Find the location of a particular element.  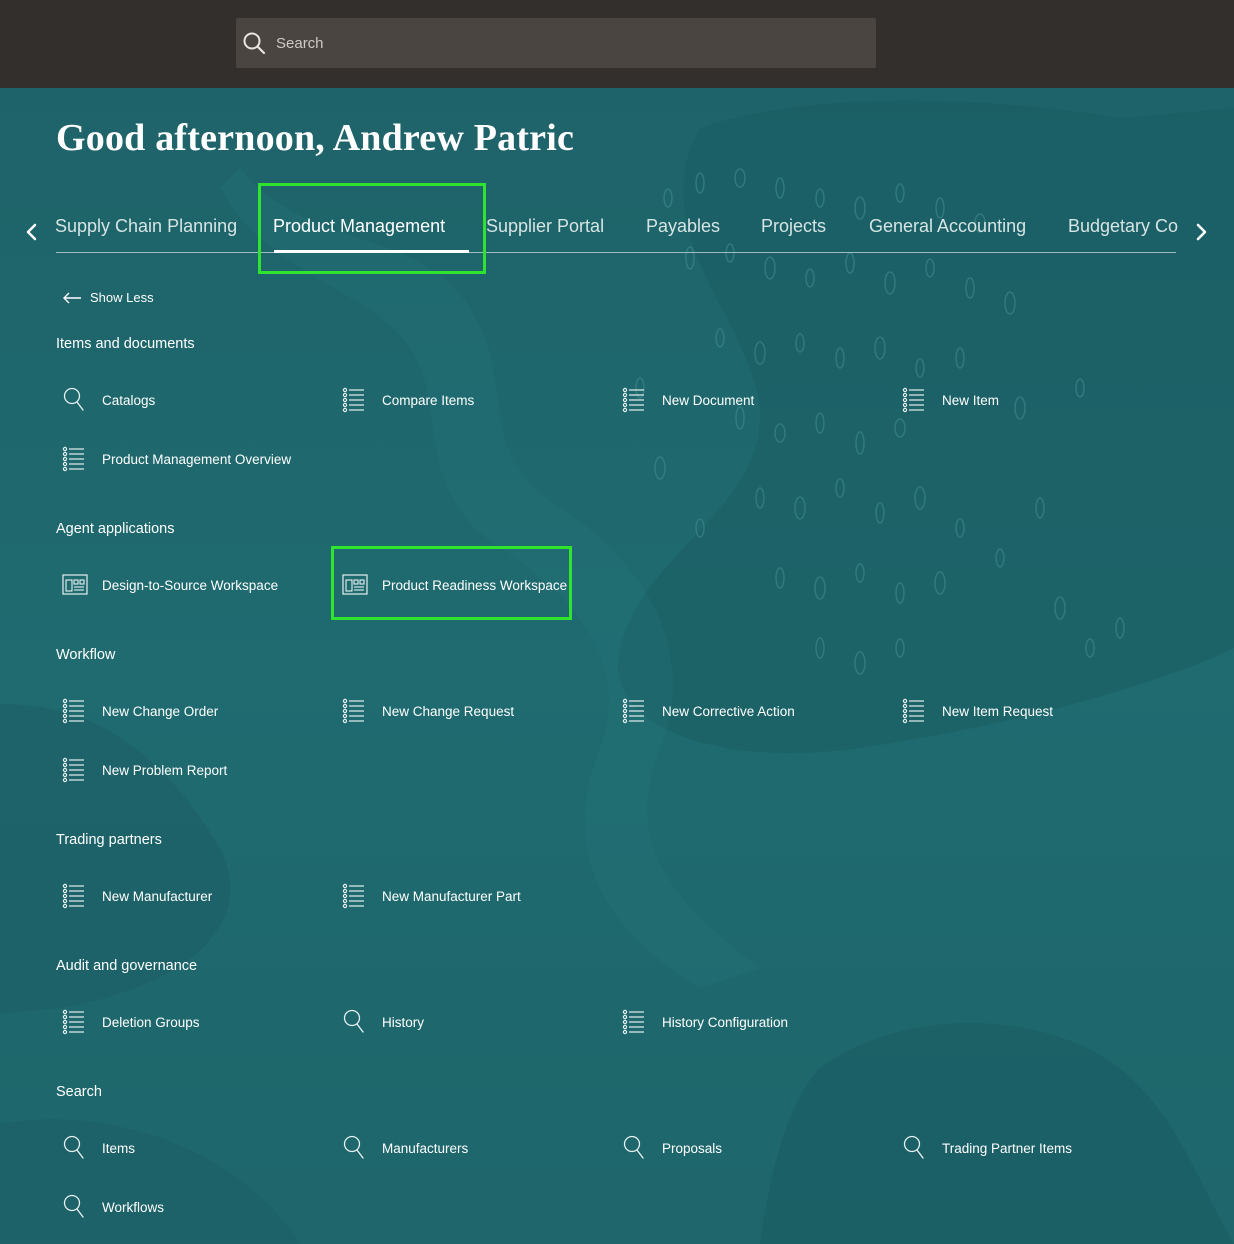

link-new-change-request: New Change Request is located at coordinates (425, 711).